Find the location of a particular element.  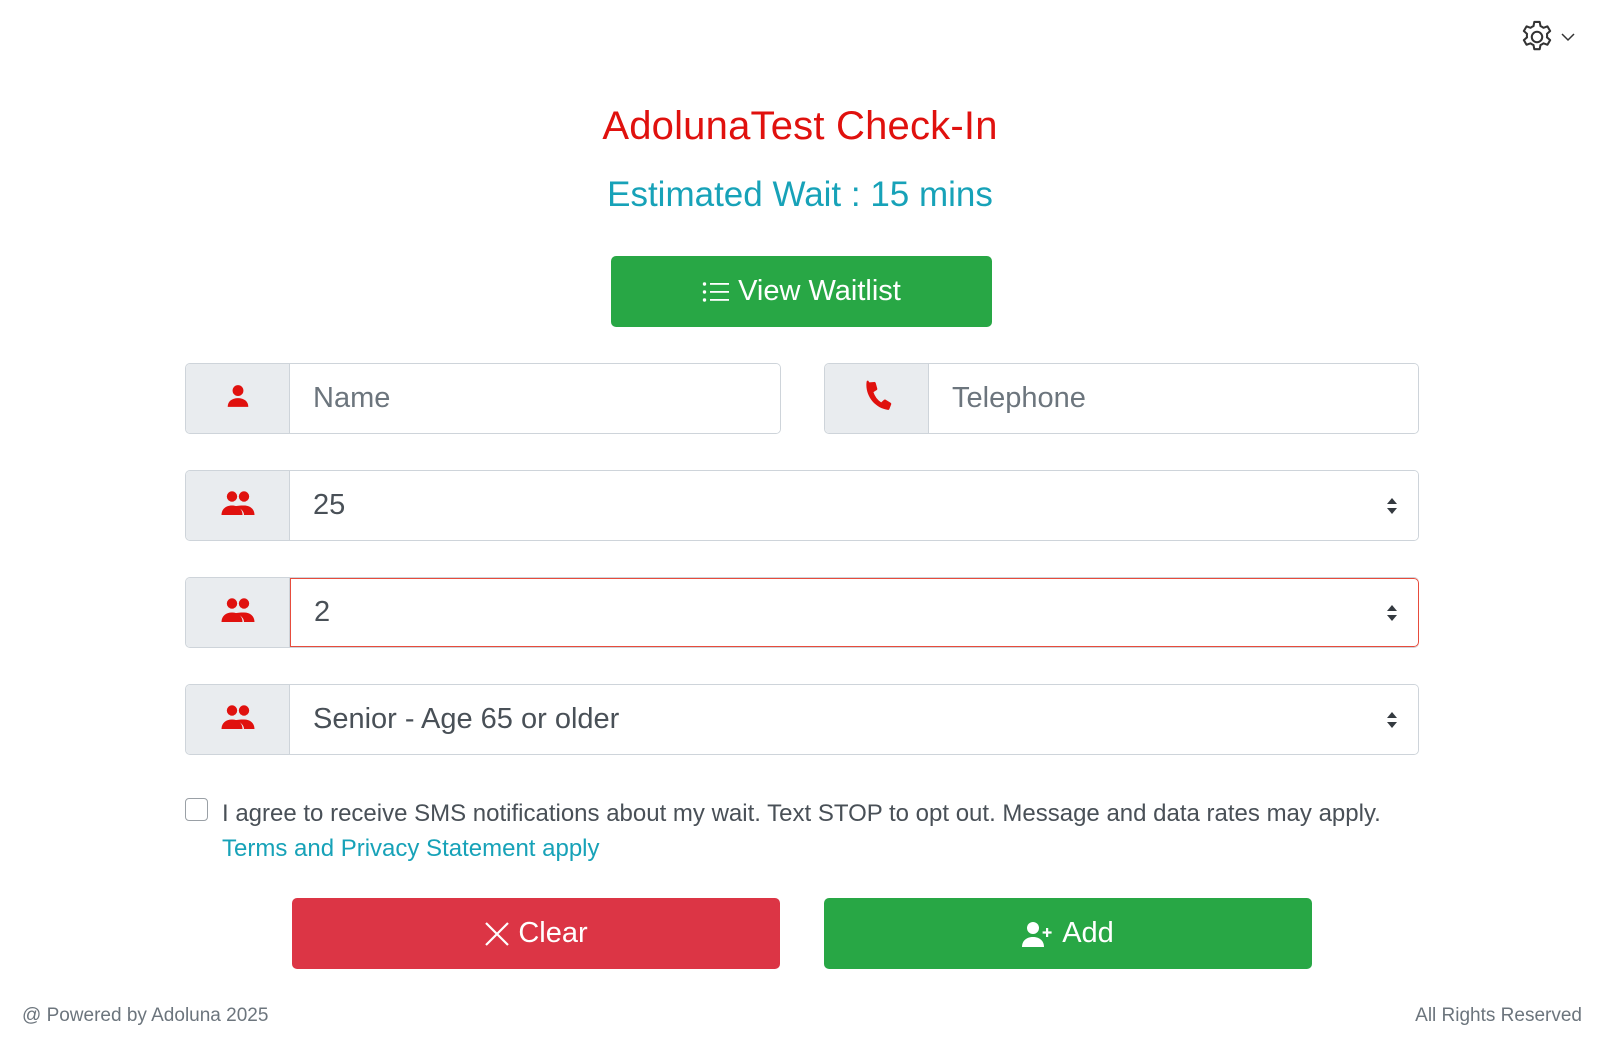

terms-privacy-link: Terms and Privacy Statement apply is located at coordinates (411, 848).